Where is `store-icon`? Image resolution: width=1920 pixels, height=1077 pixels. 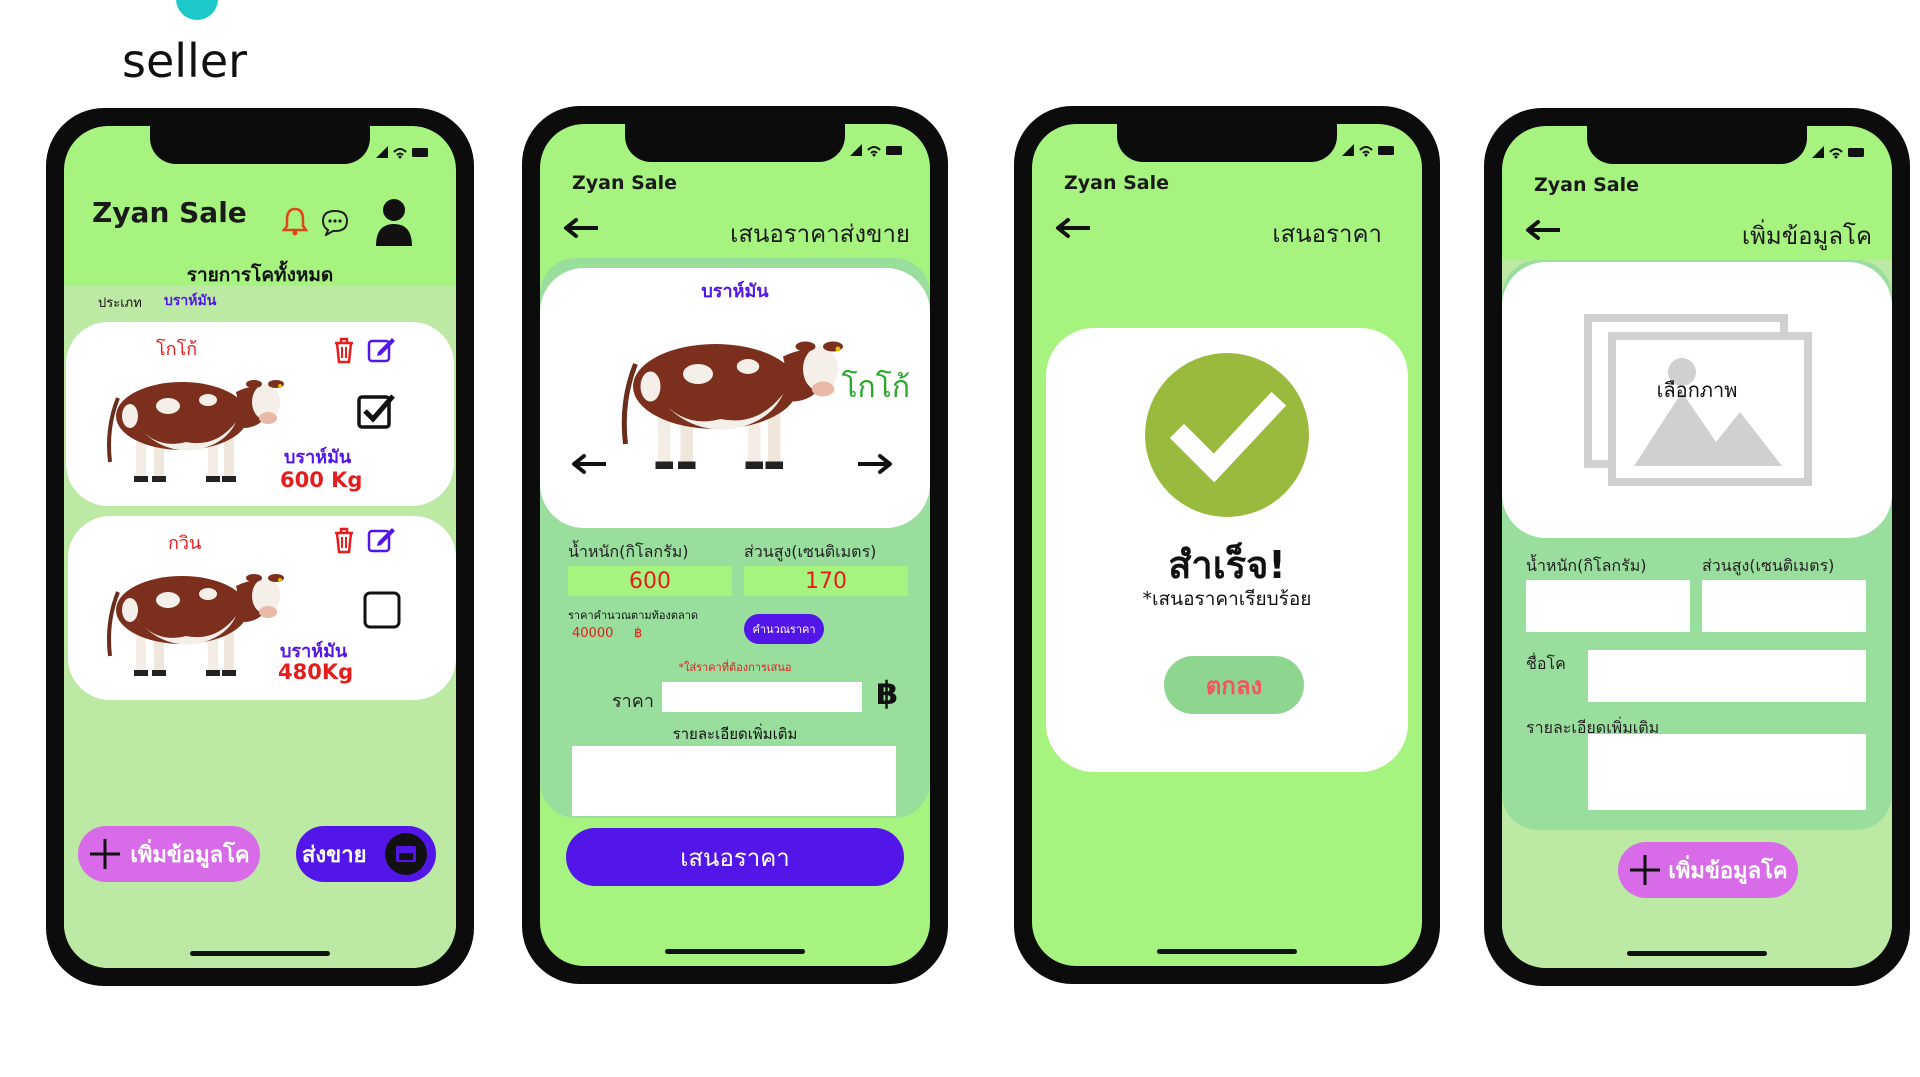 store-icon is located at coordinates (406, 854).